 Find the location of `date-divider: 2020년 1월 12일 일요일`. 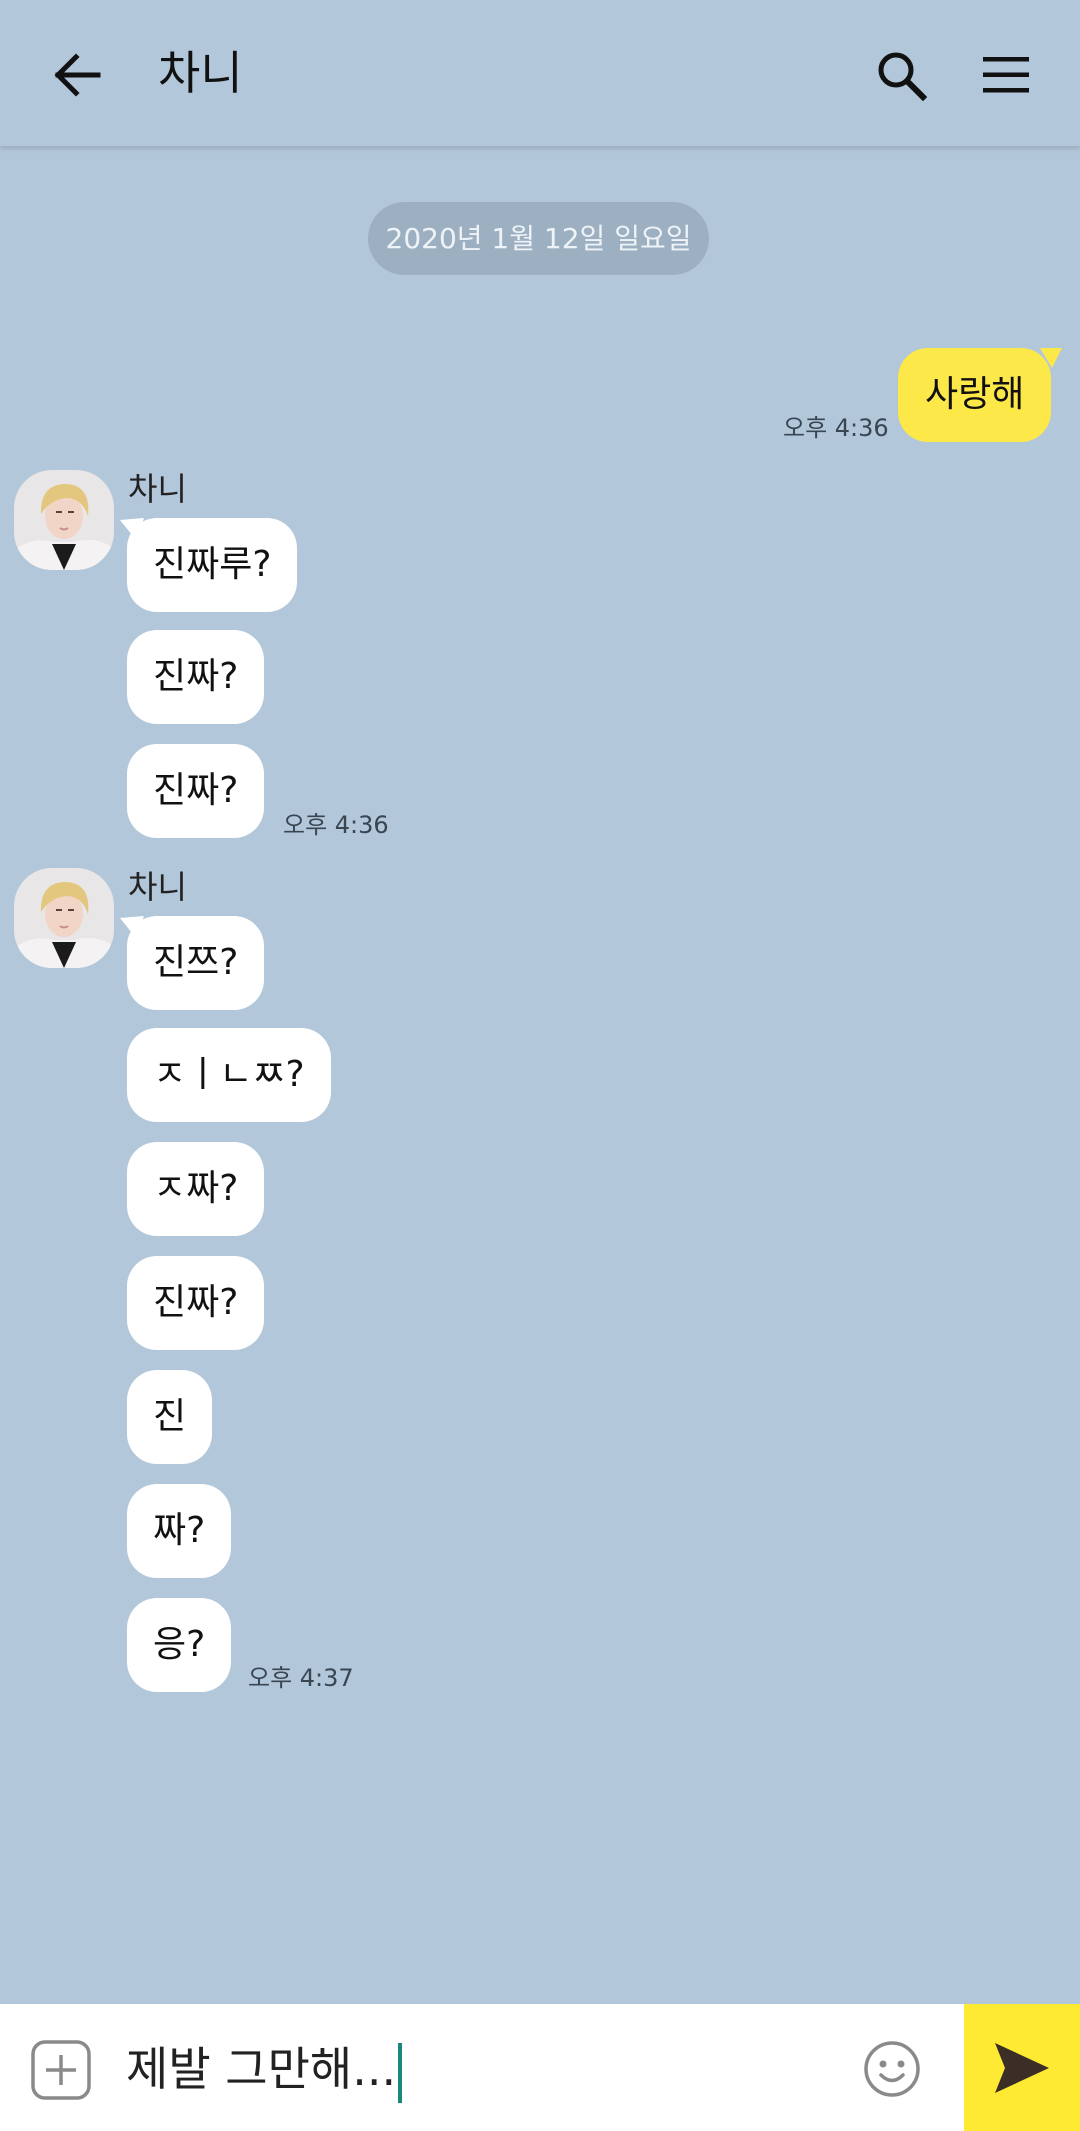

date-divider: 2020년 1월 12일 일요일 is located at coordinates (538, 238).